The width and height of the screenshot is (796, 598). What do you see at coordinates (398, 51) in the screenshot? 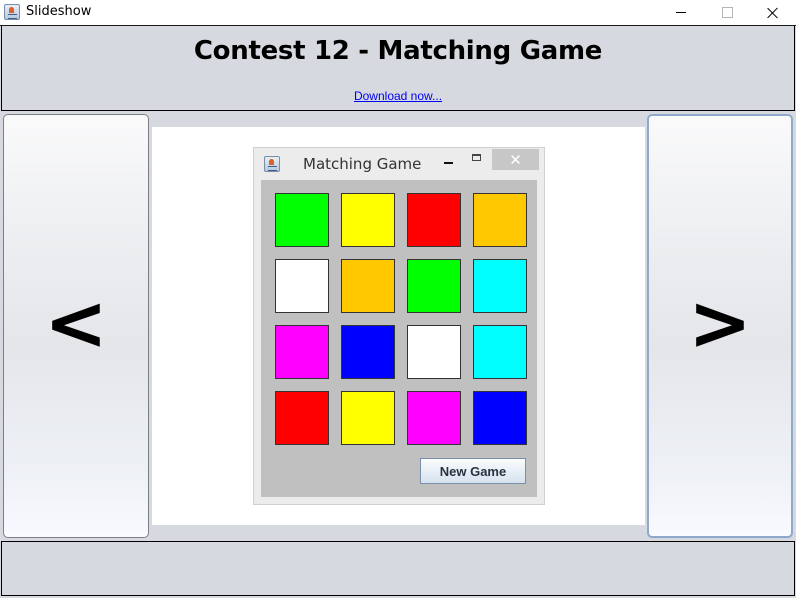
I see `slide-title: Contest 12 - Matching Game` at bounding box center [398, 51].